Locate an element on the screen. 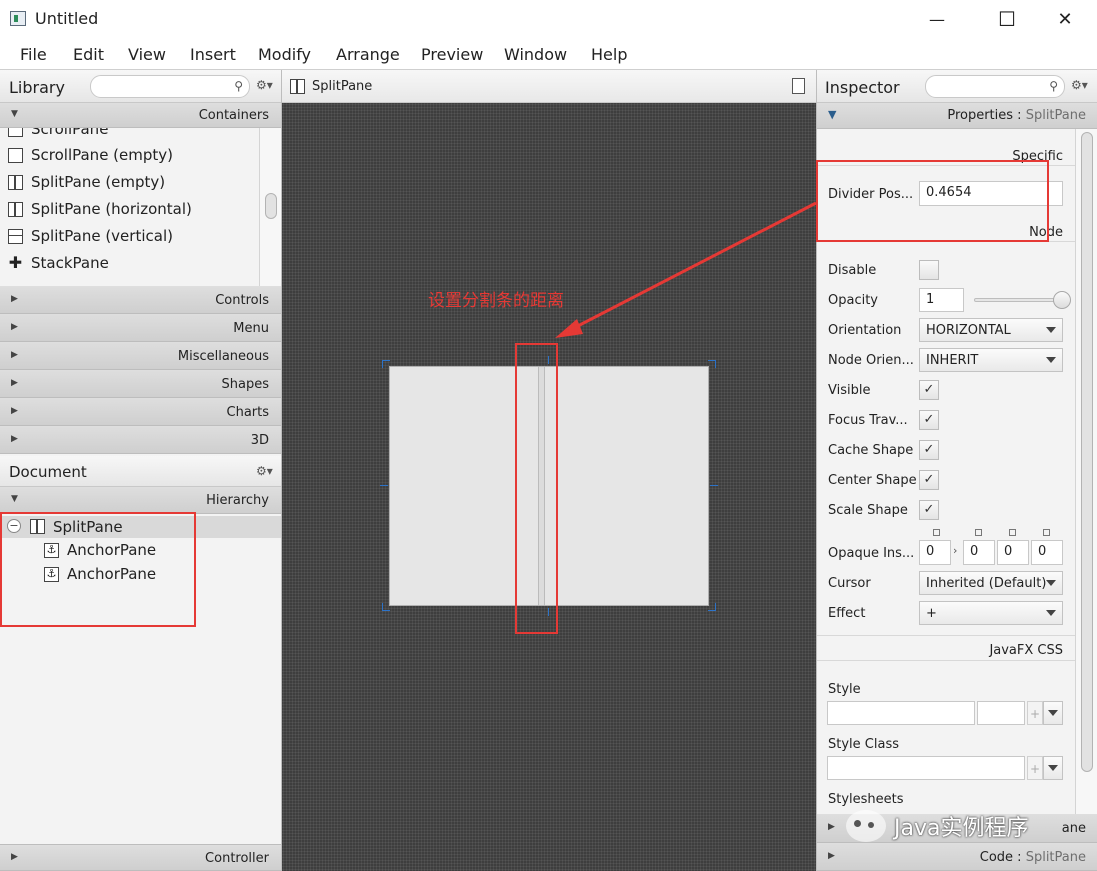 This screenshot has height=871, width=1097. inspector-scrollbar is located at coordinates (1086, 471).